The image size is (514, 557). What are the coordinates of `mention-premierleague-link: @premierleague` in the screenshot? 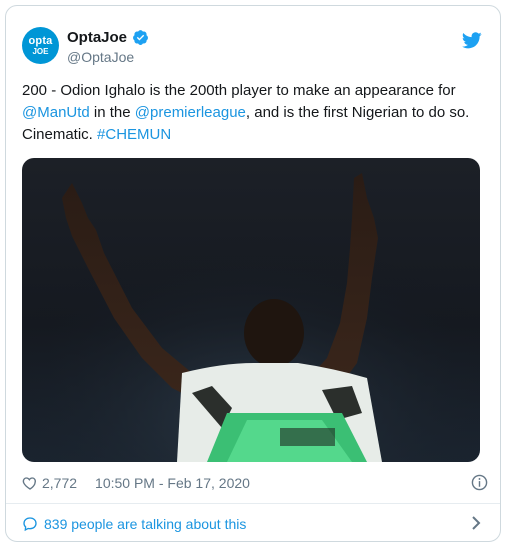 It's located at (190, 112).